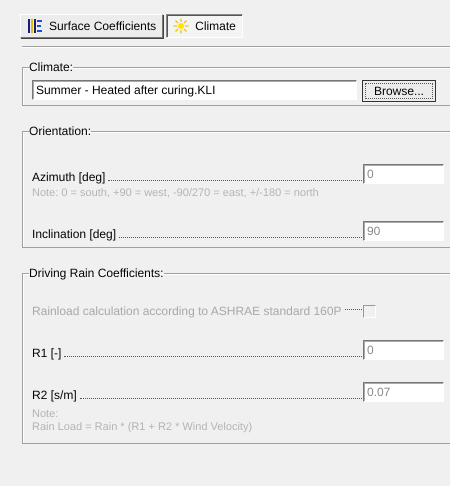 The width and height of the screenshot is (450, 486). Describe the element at coordinates (403, 231) in the screenshot. I see `number-field: 90` at that location.